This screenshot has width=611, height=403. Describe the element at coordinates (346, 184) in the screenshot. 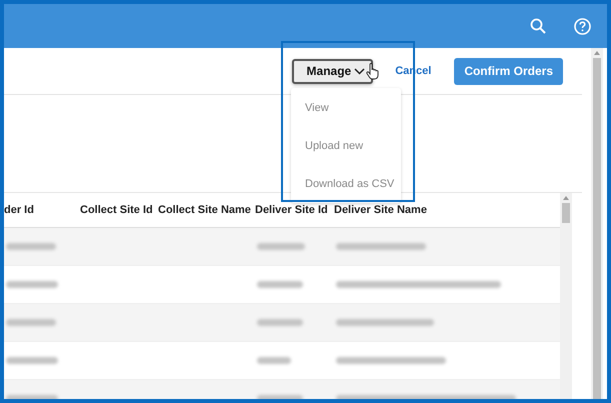

I see `menu-item: Download as CSV` at that location.